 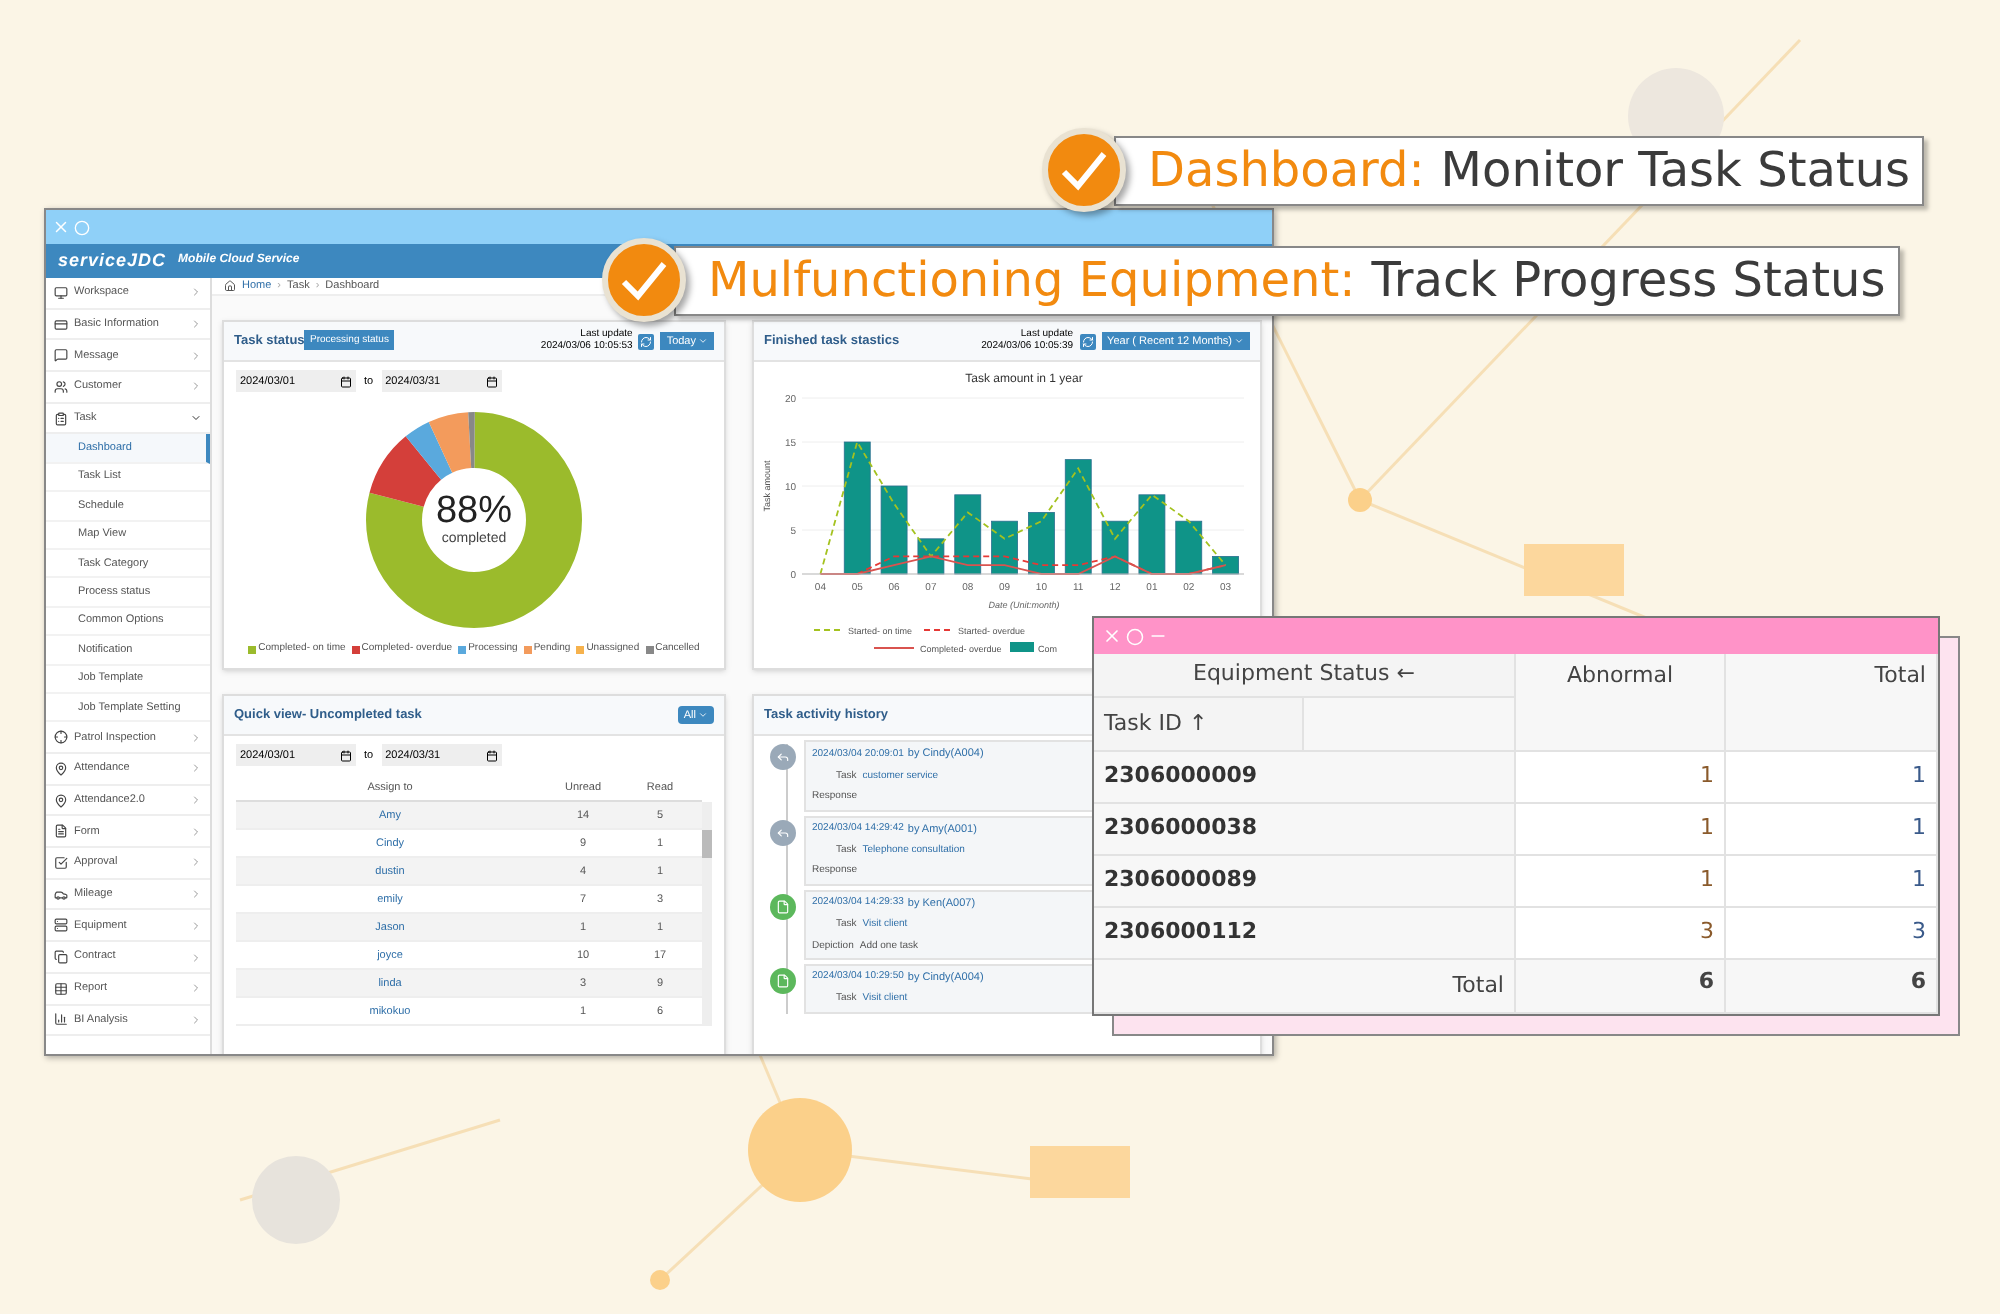 What do you see at coordinates (707, 914) in the screenshot?
I see `scrollbar` at bounding box center [707, 914].